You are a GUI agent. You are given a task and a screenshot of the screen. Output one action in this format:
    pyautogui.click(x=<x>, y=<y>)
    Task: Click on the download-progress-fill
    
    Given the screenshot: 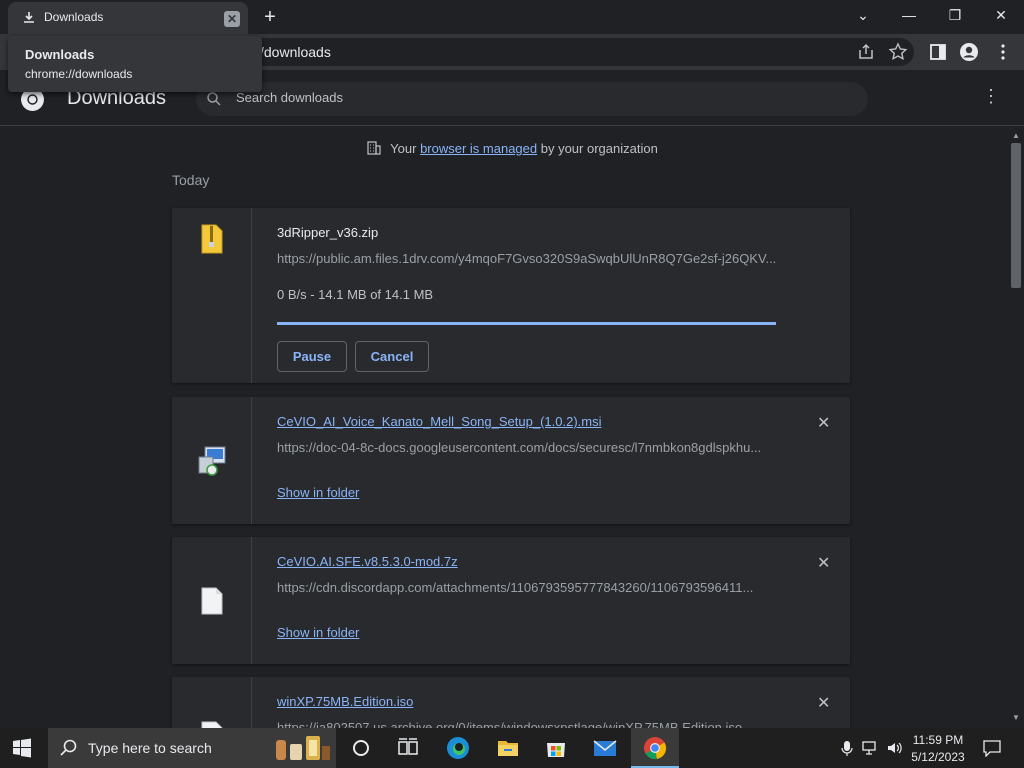 What is the action you would take?
    pyautogui.click(x=526, y=323)
    